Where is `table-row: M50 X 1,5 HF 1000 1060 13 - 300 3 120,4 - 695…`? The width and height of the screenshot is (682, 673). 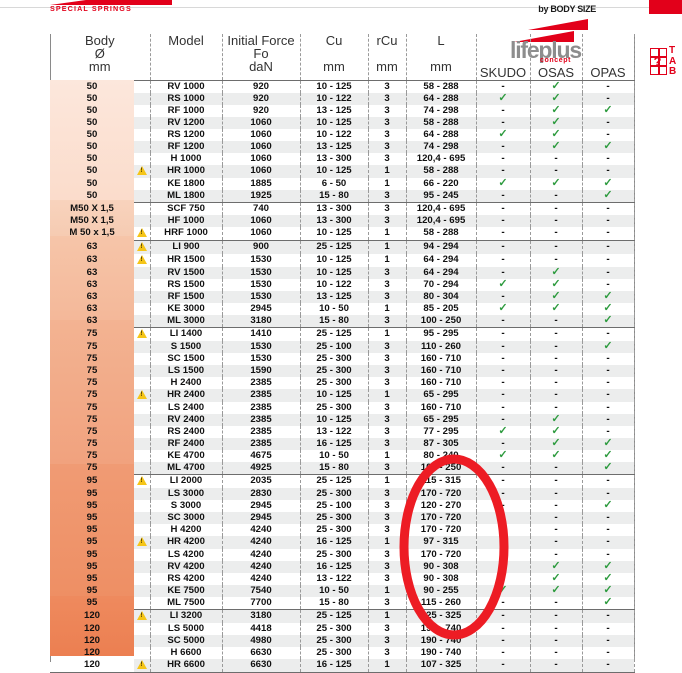
table-row: M50 X 1,5 HF 1000 1060 13 - 300 3 120,4 - 695… is located at coordinates (342, 220).